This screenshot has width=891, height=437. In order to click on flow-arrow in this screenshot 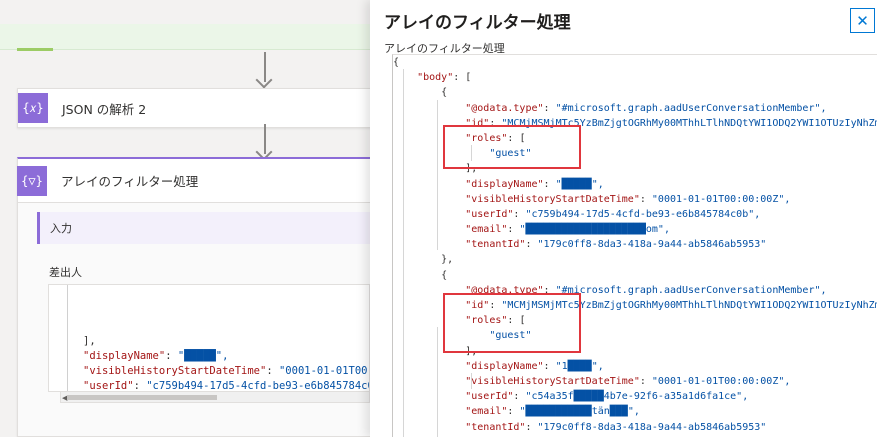, I will do `click(264, 72)`.